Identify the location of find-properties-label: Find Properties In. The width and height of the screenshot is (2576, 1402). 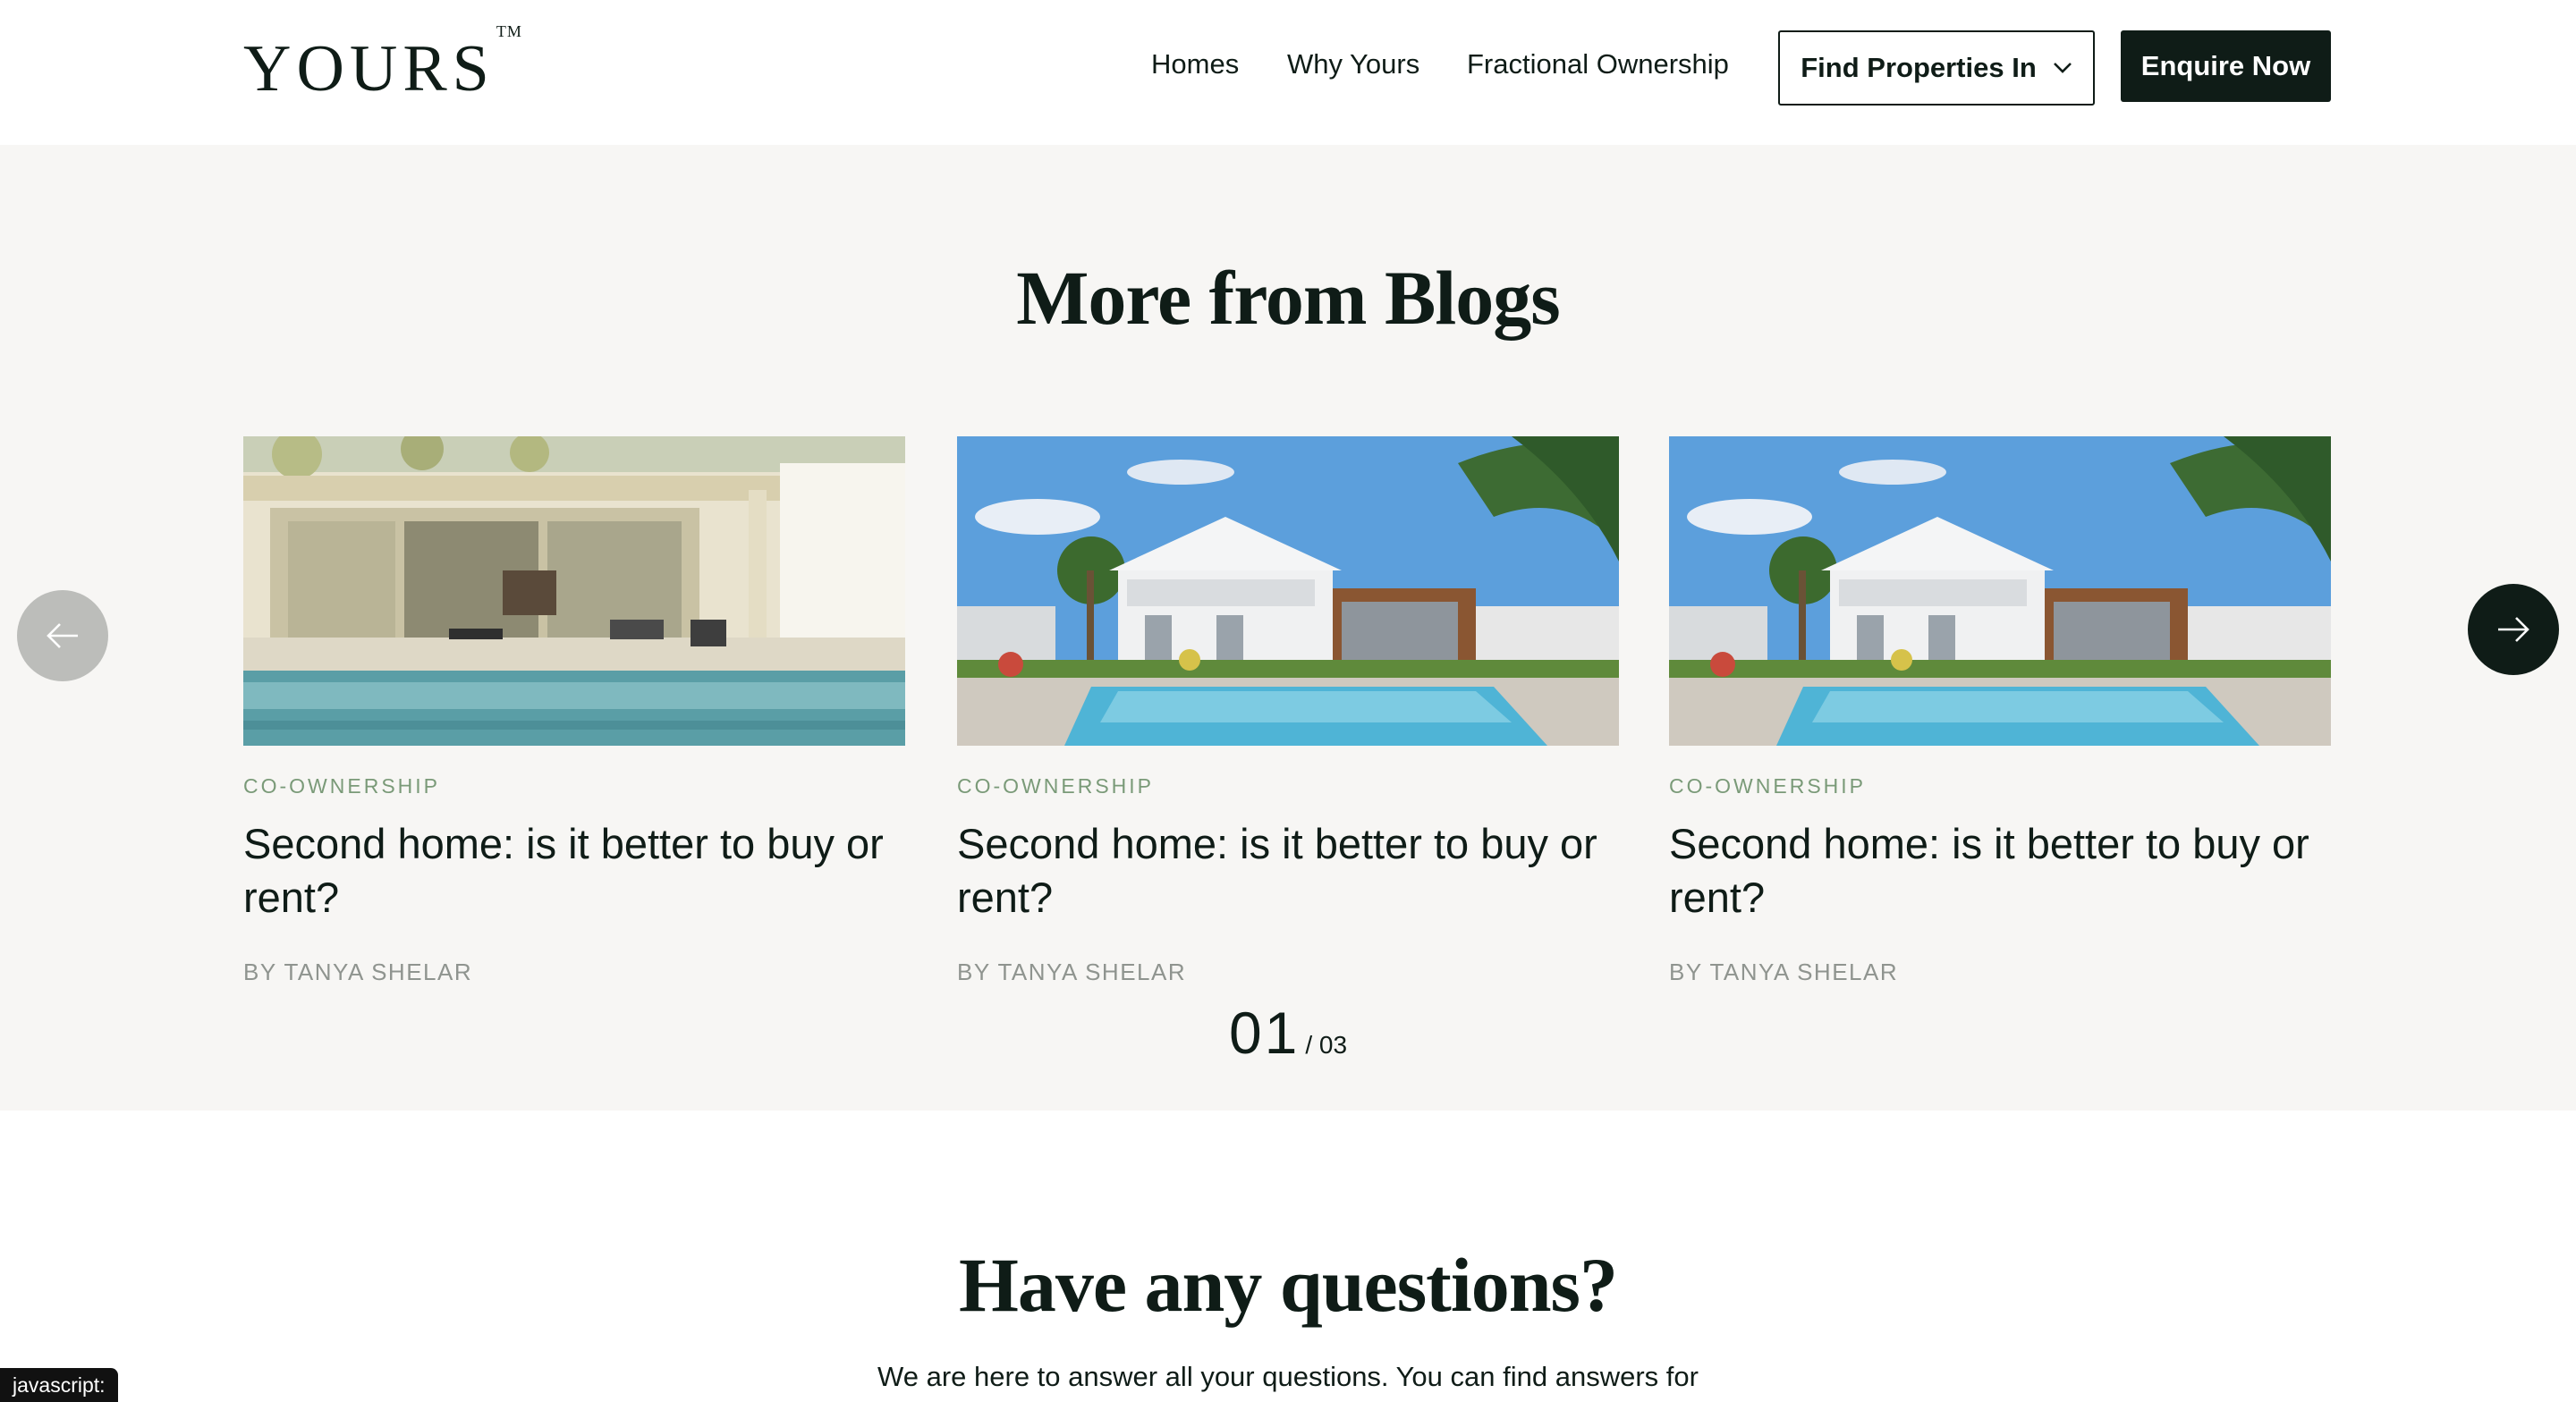
(1919, 67).